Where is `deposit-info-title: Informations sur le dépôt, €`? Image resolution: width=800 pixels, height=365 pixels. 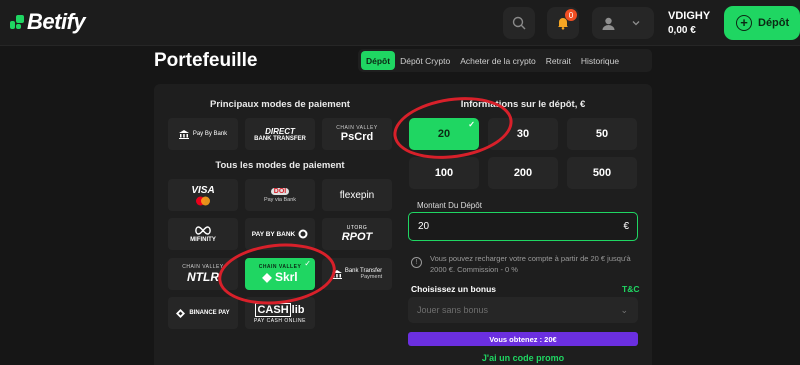 deposit-info-title: Informations sur le dépôt, € is located at coordinates (523, 104).